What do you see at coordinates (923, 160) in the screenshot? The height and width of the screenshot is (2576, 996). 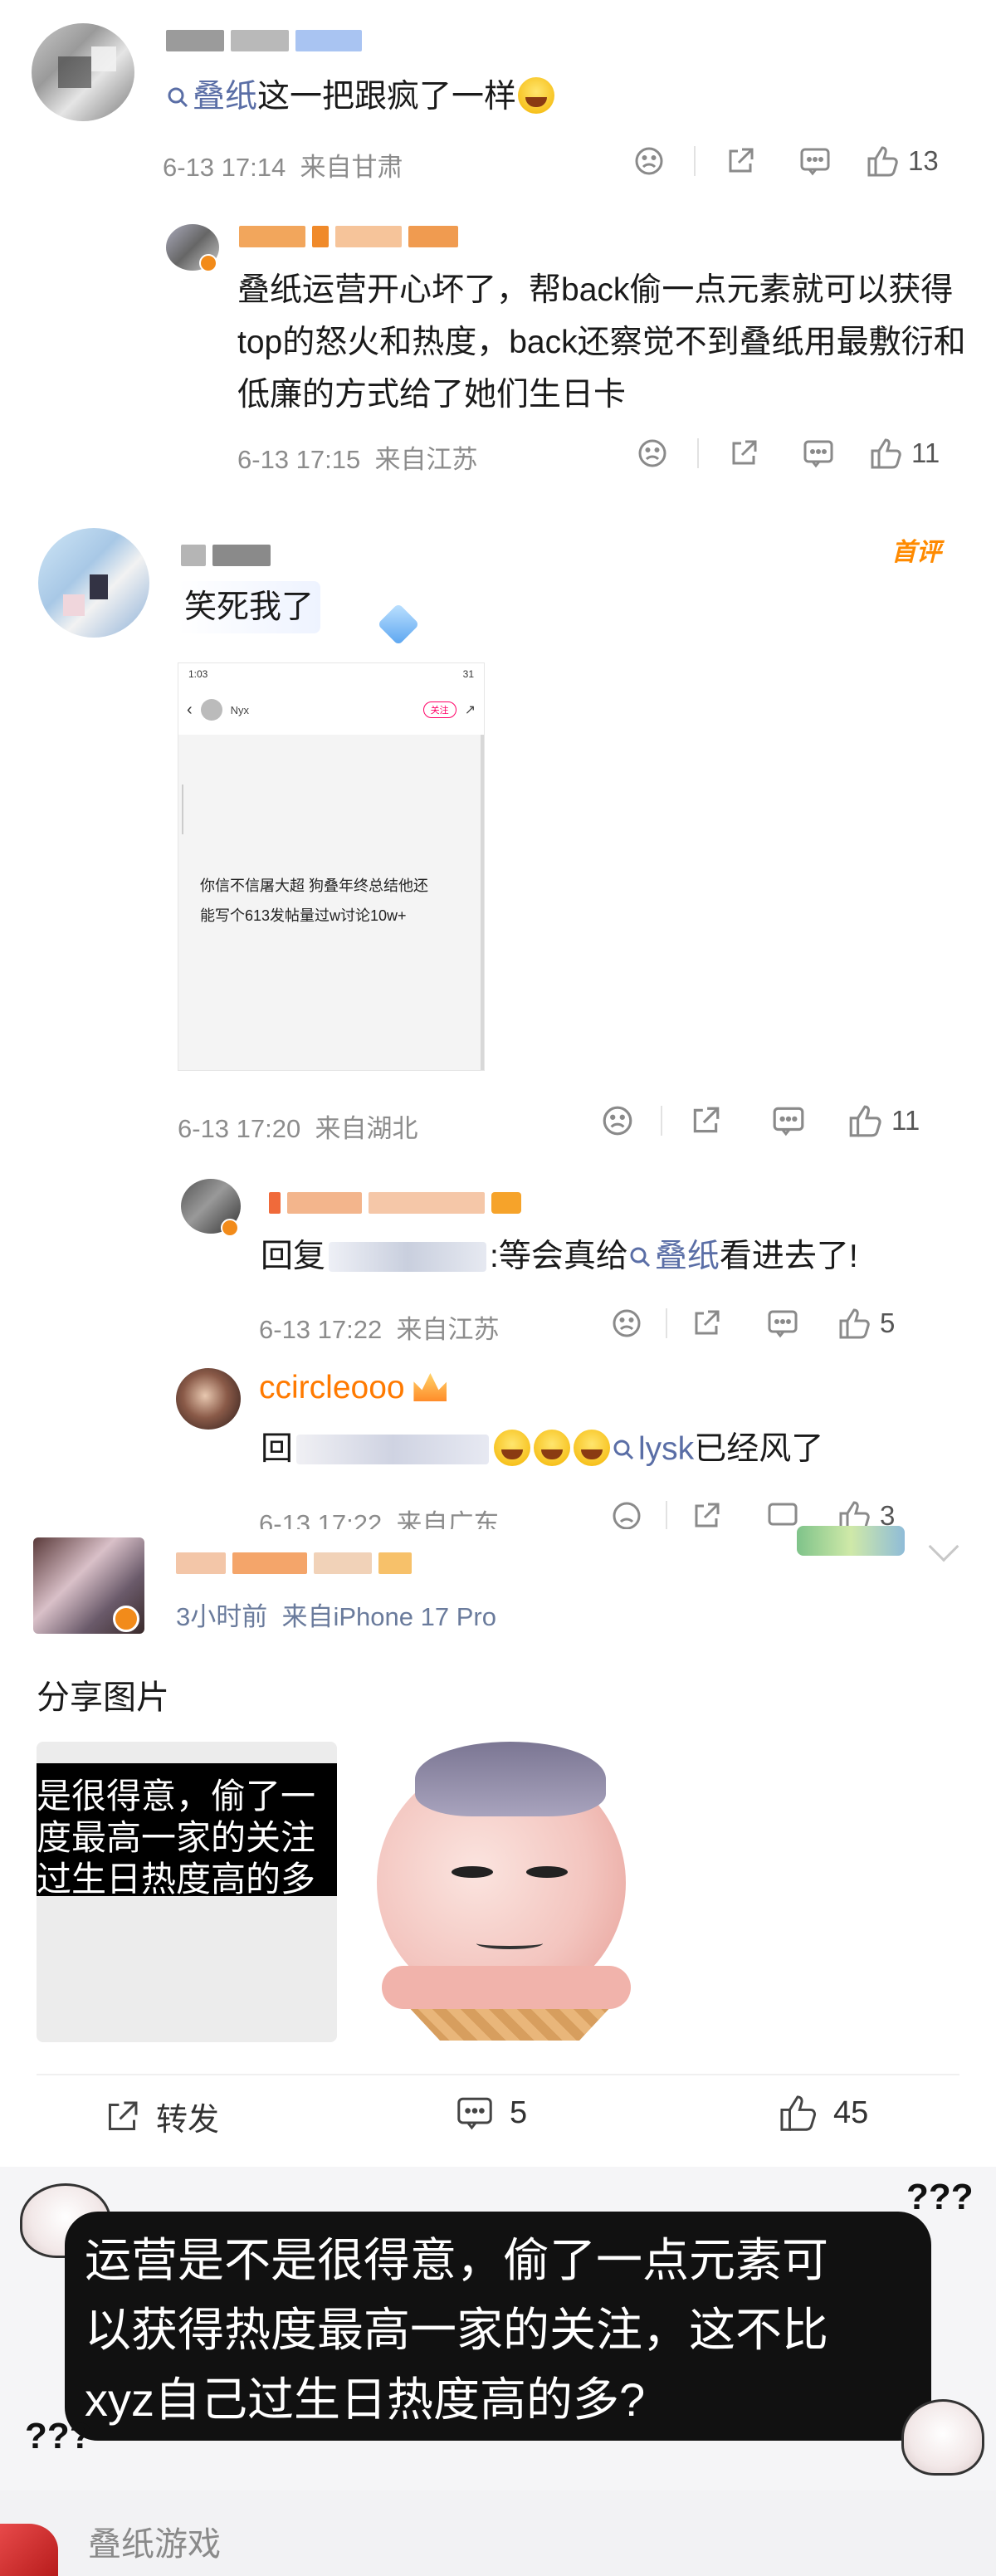 I see `like-count: 13` at bounding box center [923, 160].